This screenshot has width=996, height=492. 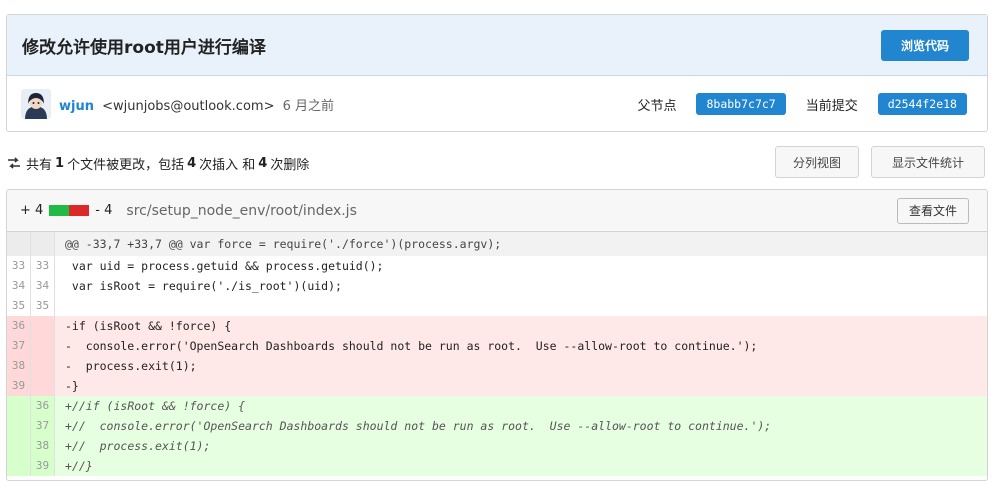 What do you see at coordinates (192, 163) in the screenshot?
I see `insertions-count: 4` at bounding box center [192, 163].